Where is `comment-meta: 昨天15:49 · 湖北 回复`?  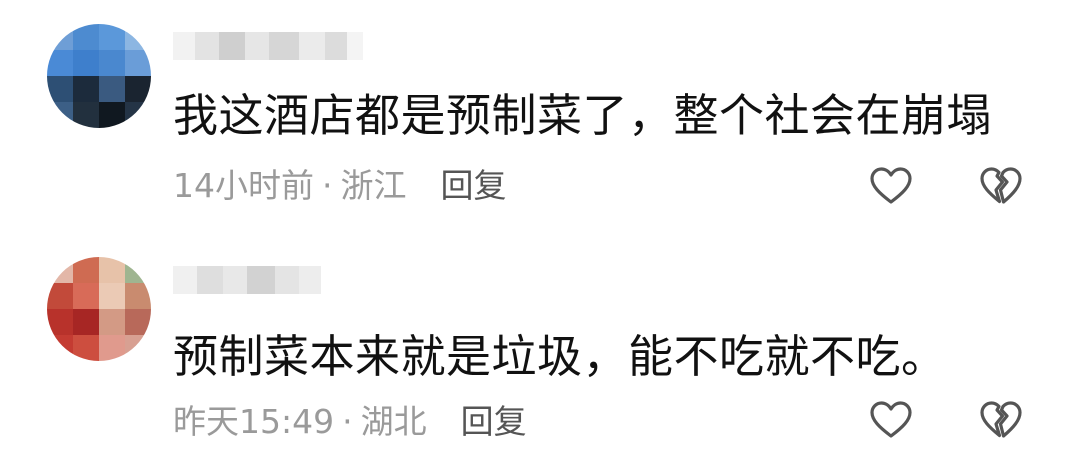 comment-meta: 昨天15:49 · 湖北 回复 is located at coordinates (350, 422).